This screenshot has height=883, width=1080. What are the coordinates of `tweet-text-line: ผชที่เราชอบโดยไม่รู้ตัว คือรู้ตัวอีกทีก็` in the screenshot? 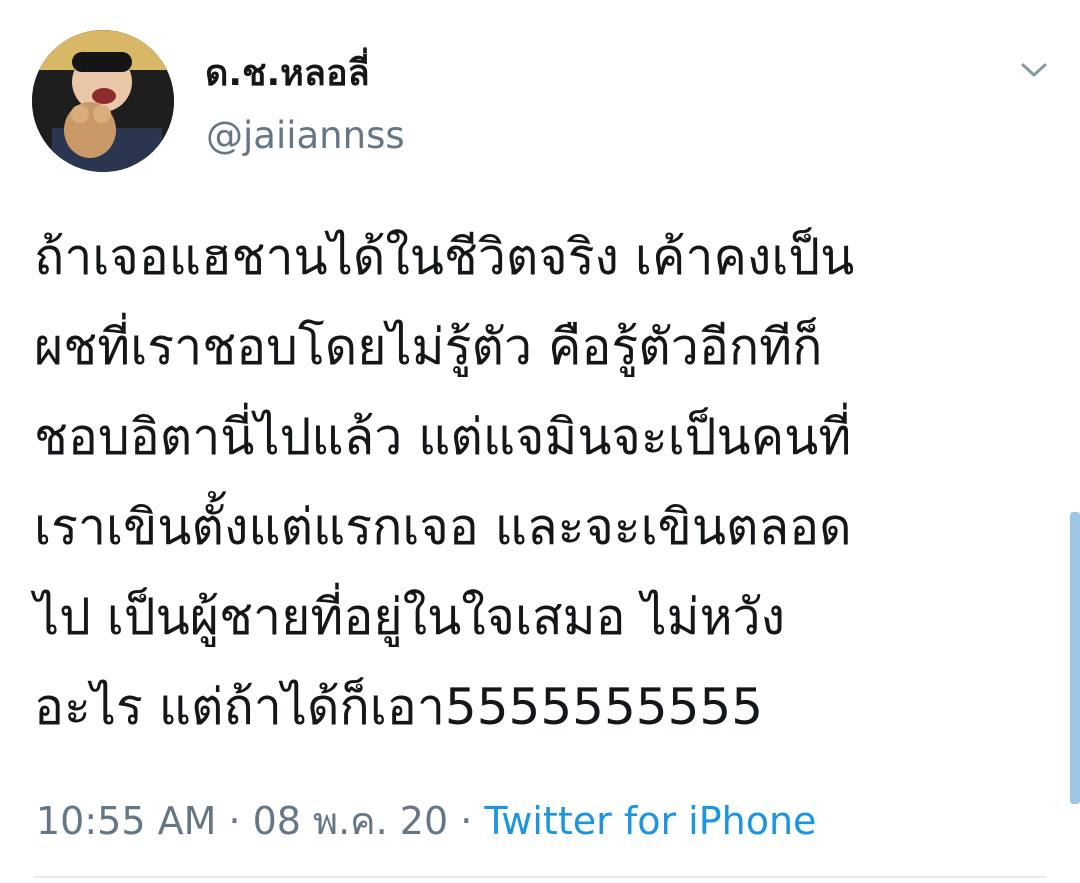 It's located at (428, 347).